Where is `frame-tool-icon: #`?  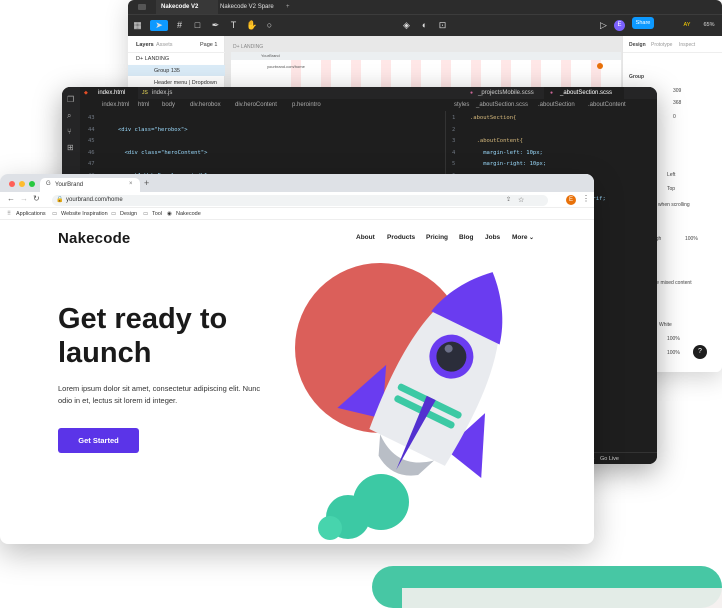 frame-tool-icon: # is located at coordinates (179, 25).